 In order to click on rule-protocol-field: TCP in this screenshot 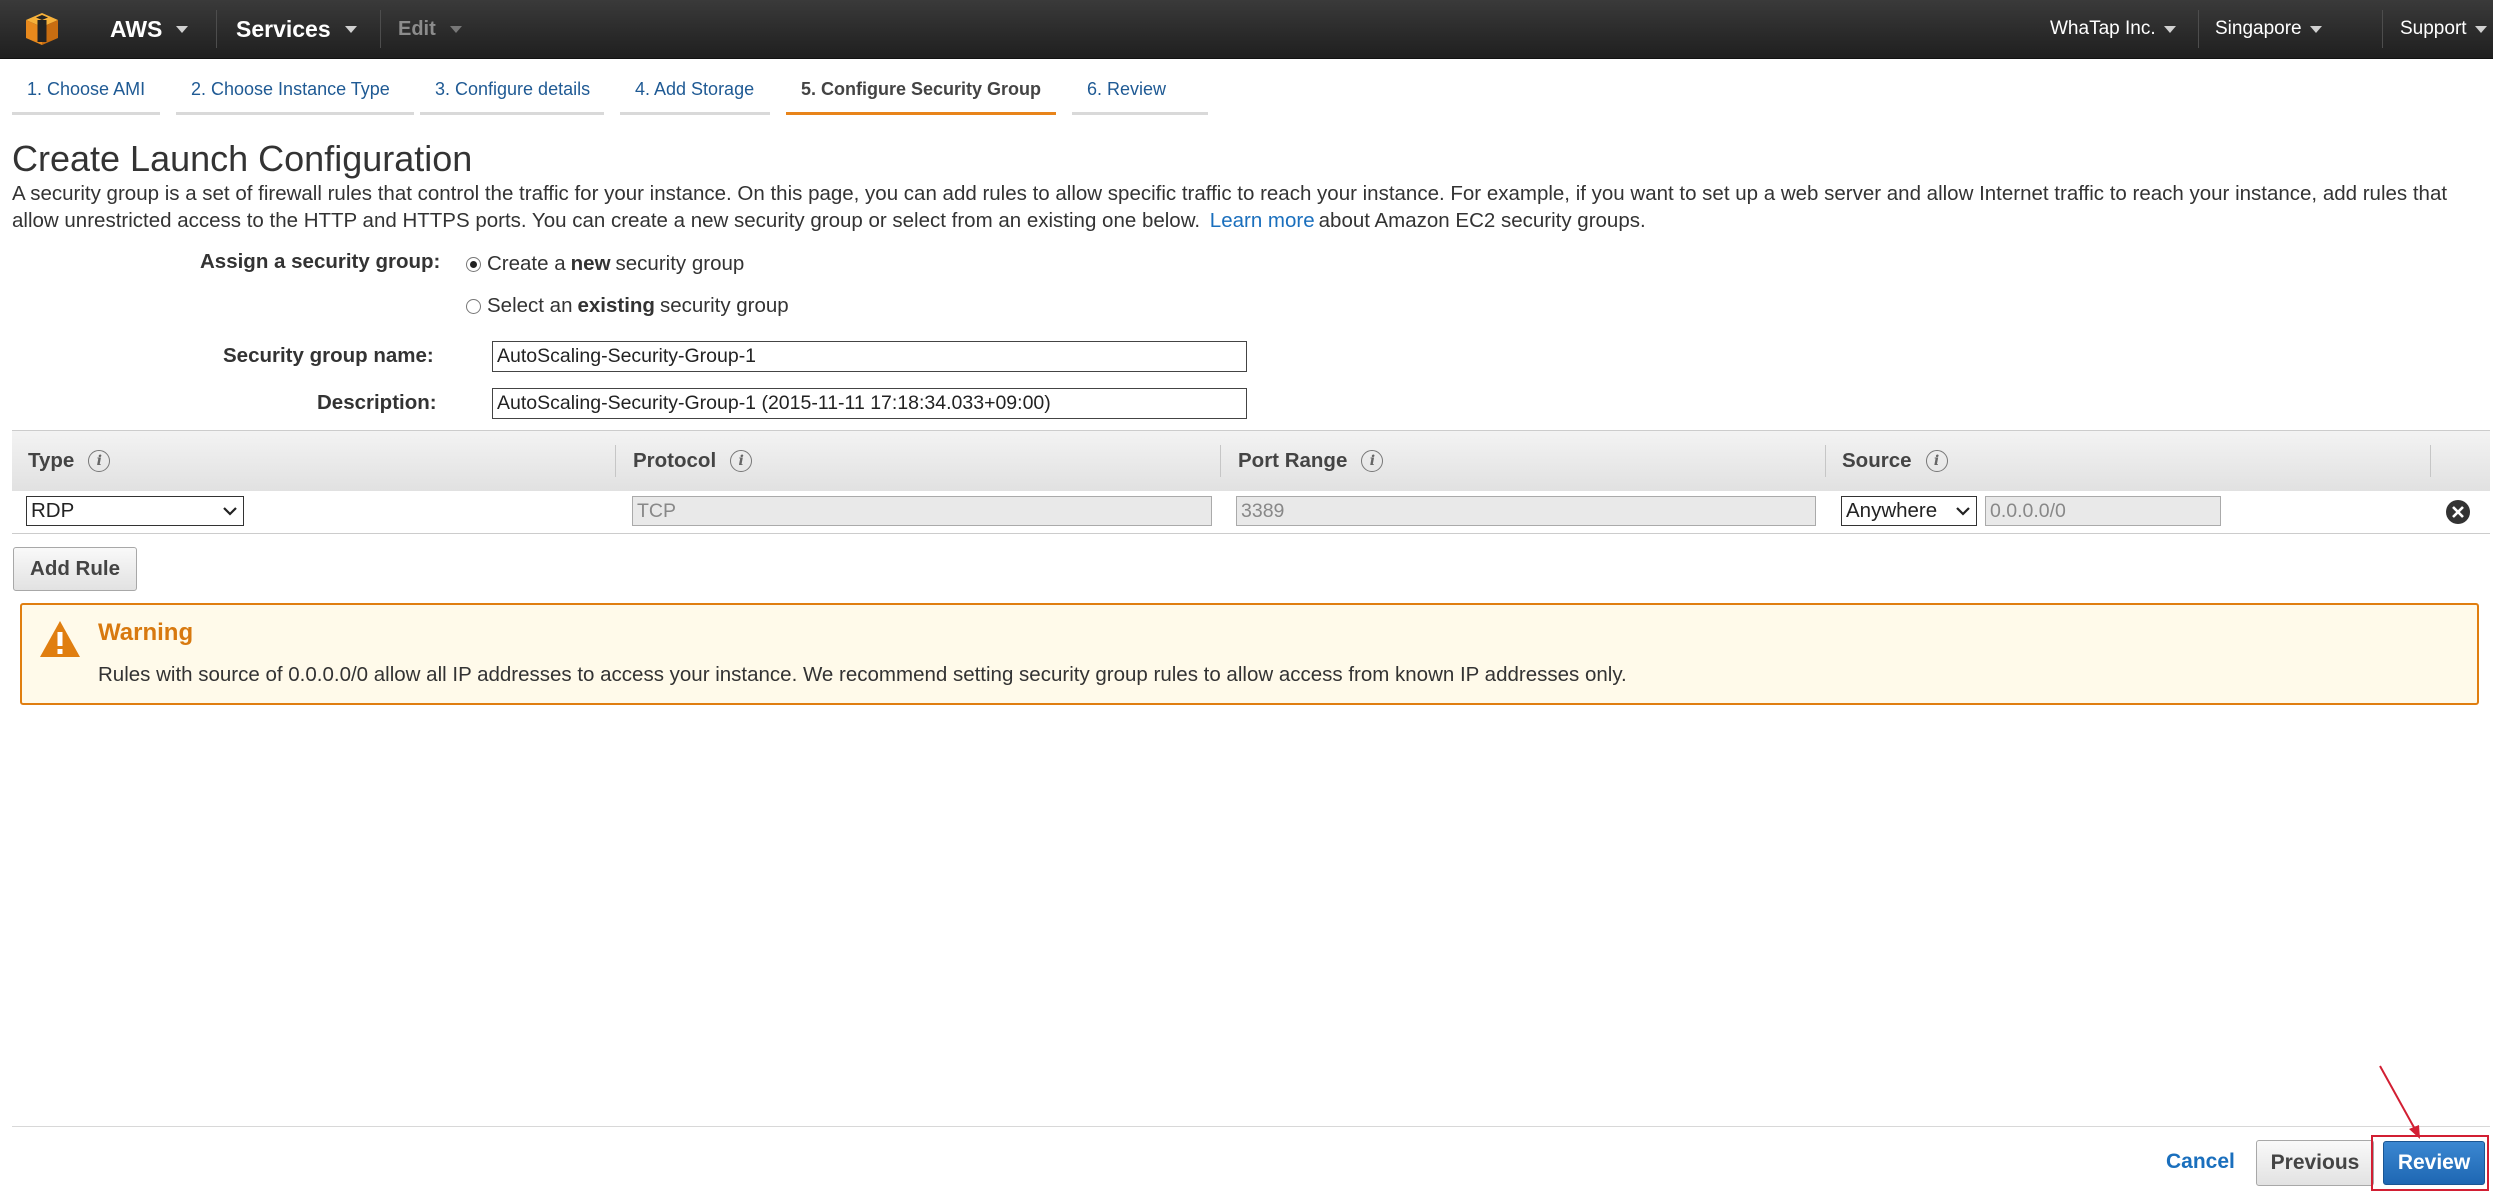, I will do `click(922, 511)`.